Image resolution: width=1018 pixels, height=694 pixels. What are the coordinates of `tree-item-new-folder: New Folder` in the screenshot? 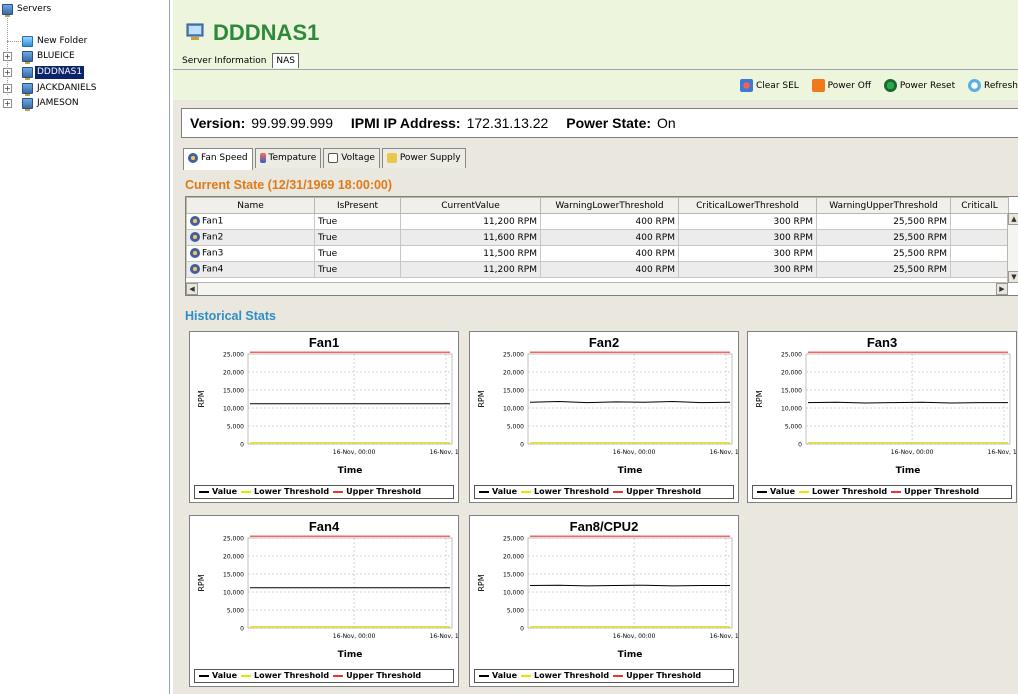 It's located at (55, 41).